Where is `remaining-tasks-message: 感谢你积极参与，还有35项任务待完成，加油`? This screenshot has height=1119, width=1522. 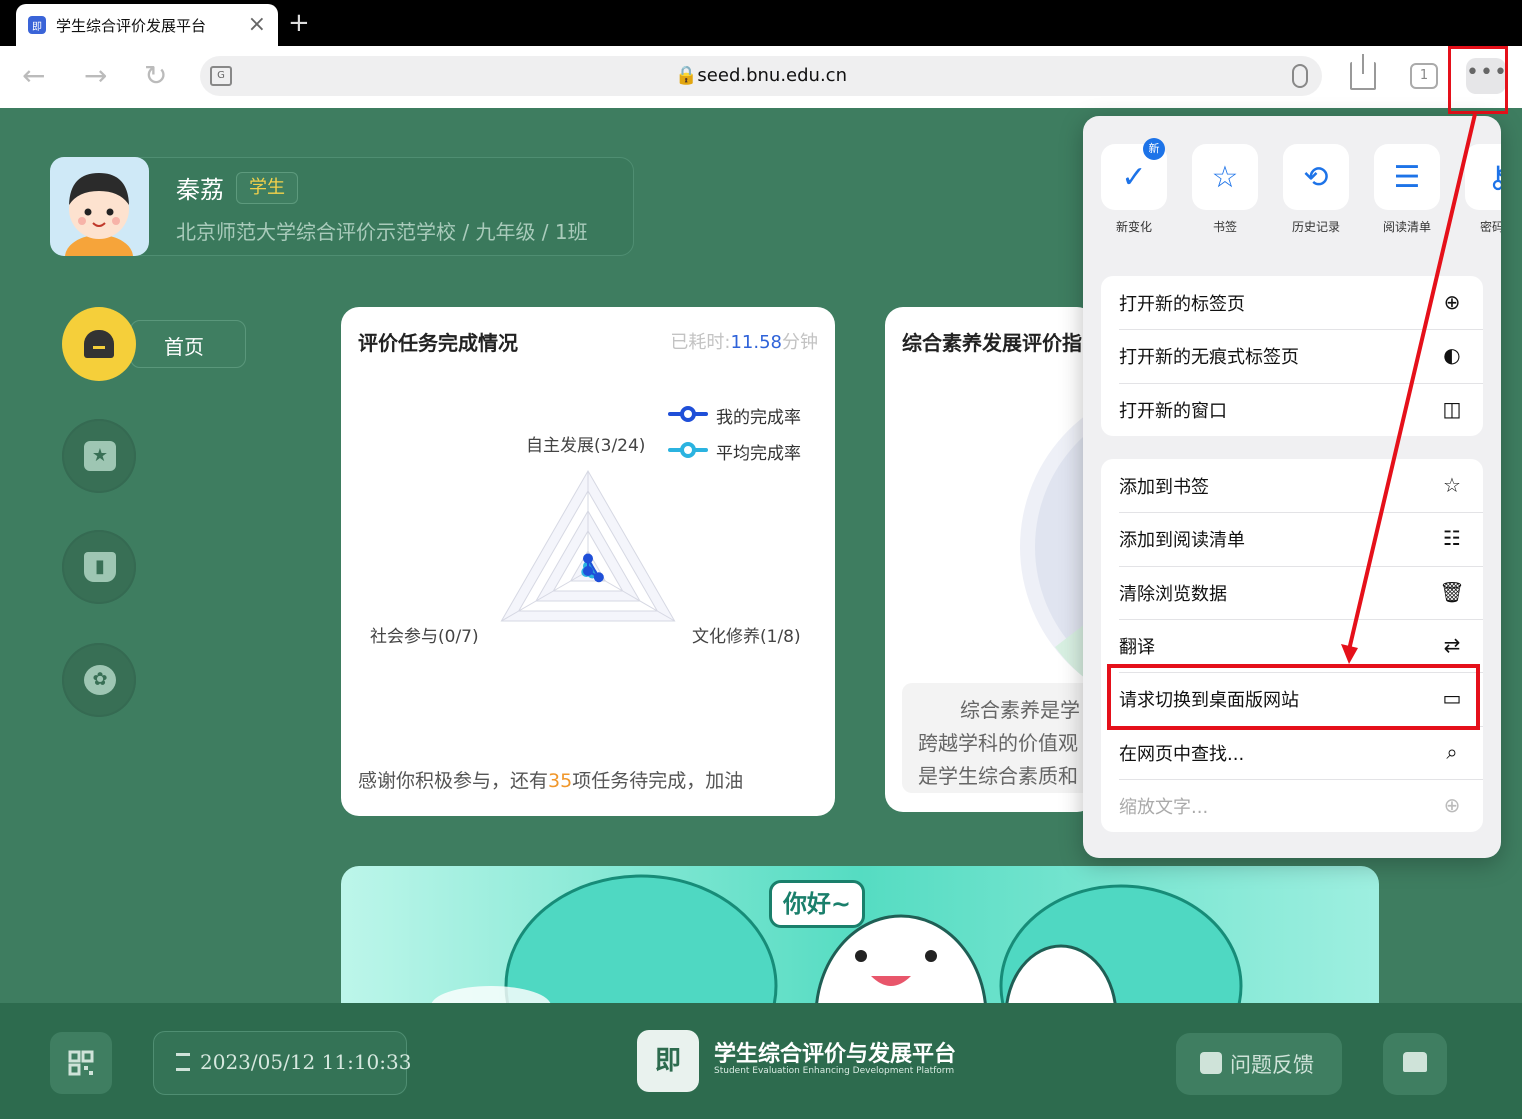
remaining-tasks-message: 感谢你积极参与，还有35项任务待完成，加油 is located at coordinates (550, 779).